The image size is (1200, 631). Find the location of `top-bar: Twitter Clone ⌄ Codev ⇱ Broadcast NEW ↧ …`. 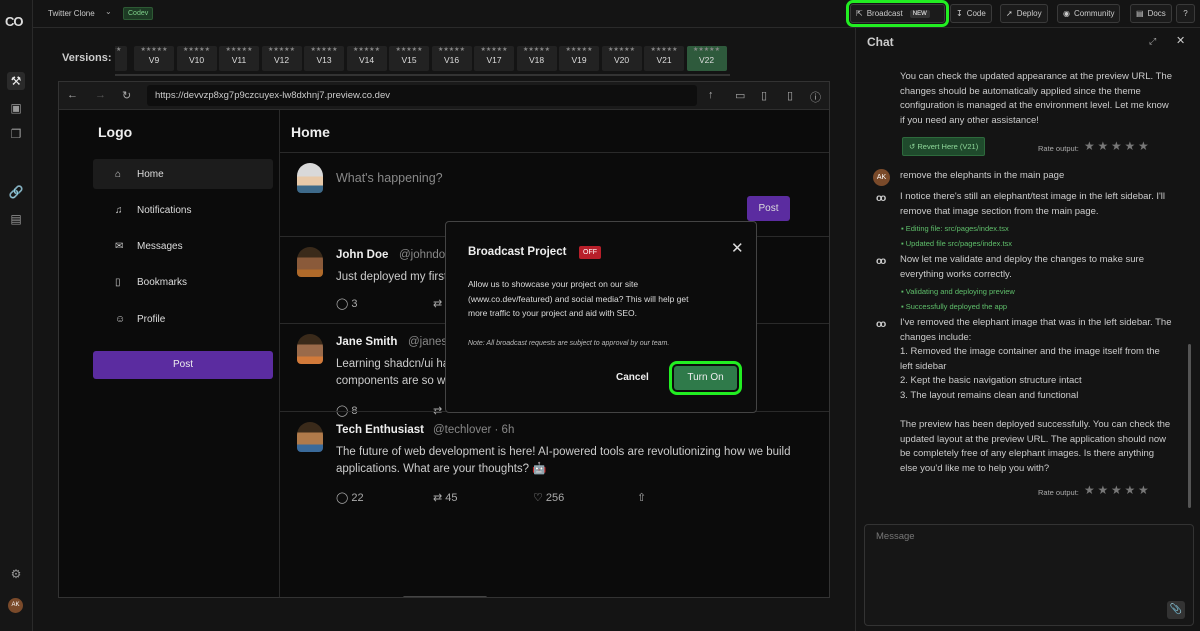

top-bar: Twitter Clone ⌄ Codev ⇱ Broadcast NEW ↧ … is located at coordinates (616, 14).